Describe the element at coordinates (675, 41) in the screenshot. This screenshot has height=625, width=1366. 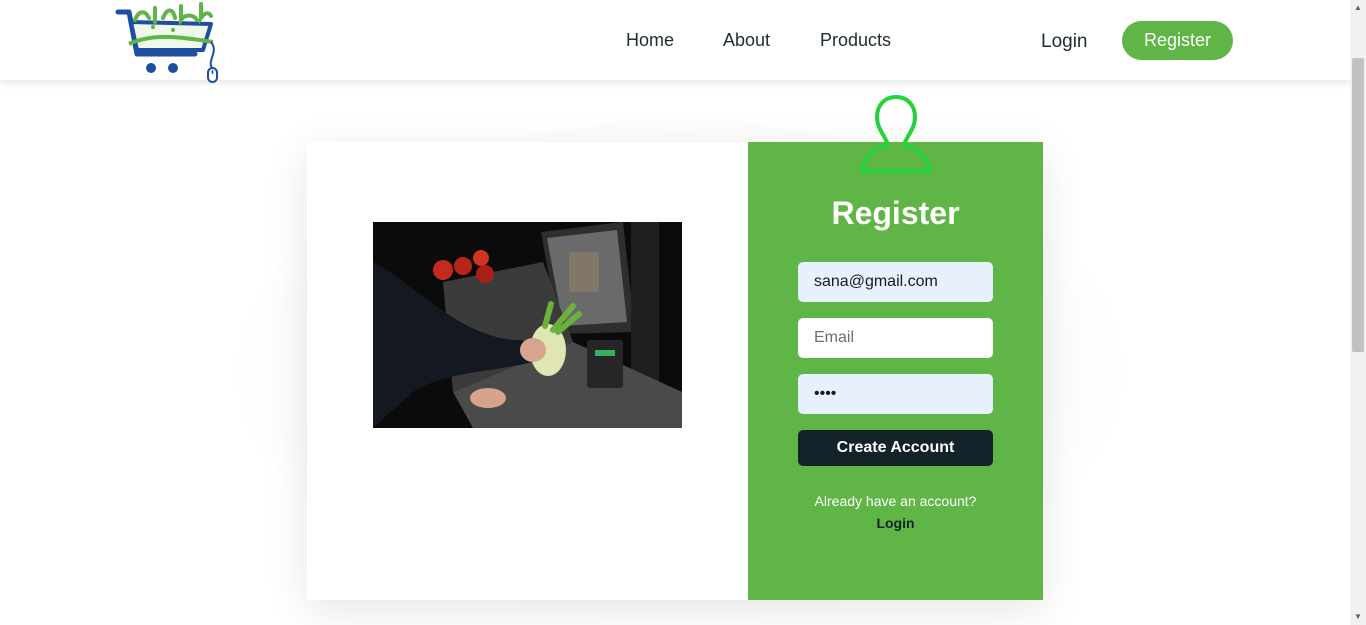
I see `top-navbar: Home About Products Login Register` at that location.